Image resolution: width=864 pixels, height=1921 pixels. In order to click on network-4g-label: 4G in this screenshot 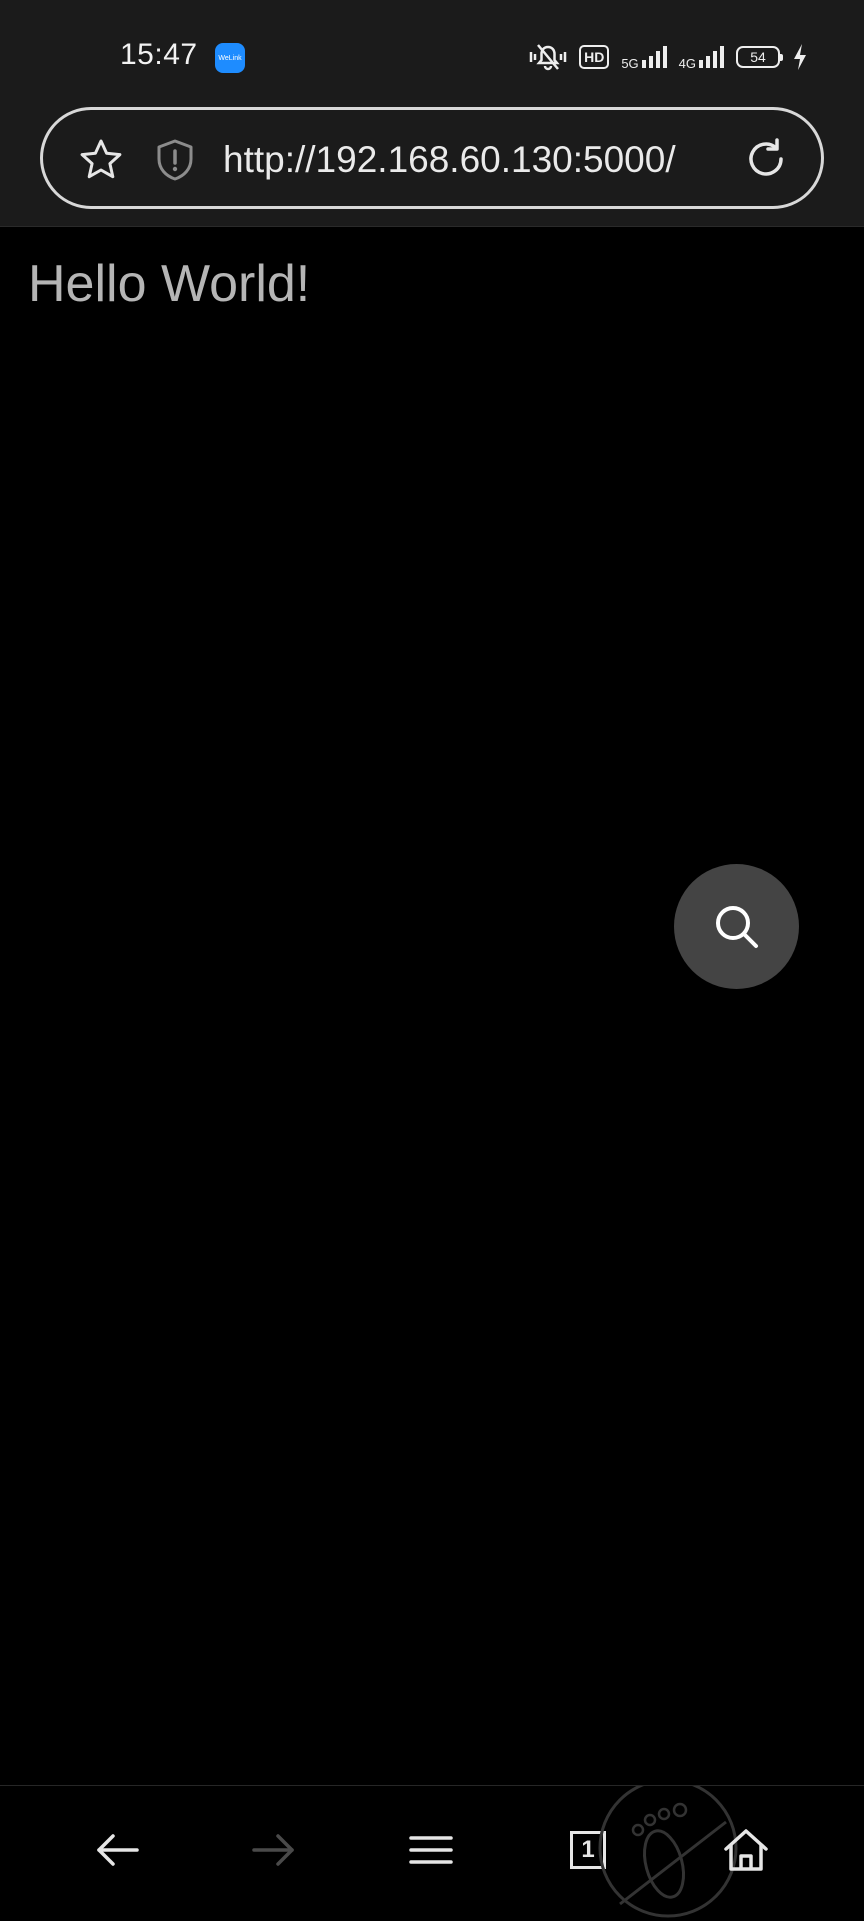, I will do `click(687, 63)`.